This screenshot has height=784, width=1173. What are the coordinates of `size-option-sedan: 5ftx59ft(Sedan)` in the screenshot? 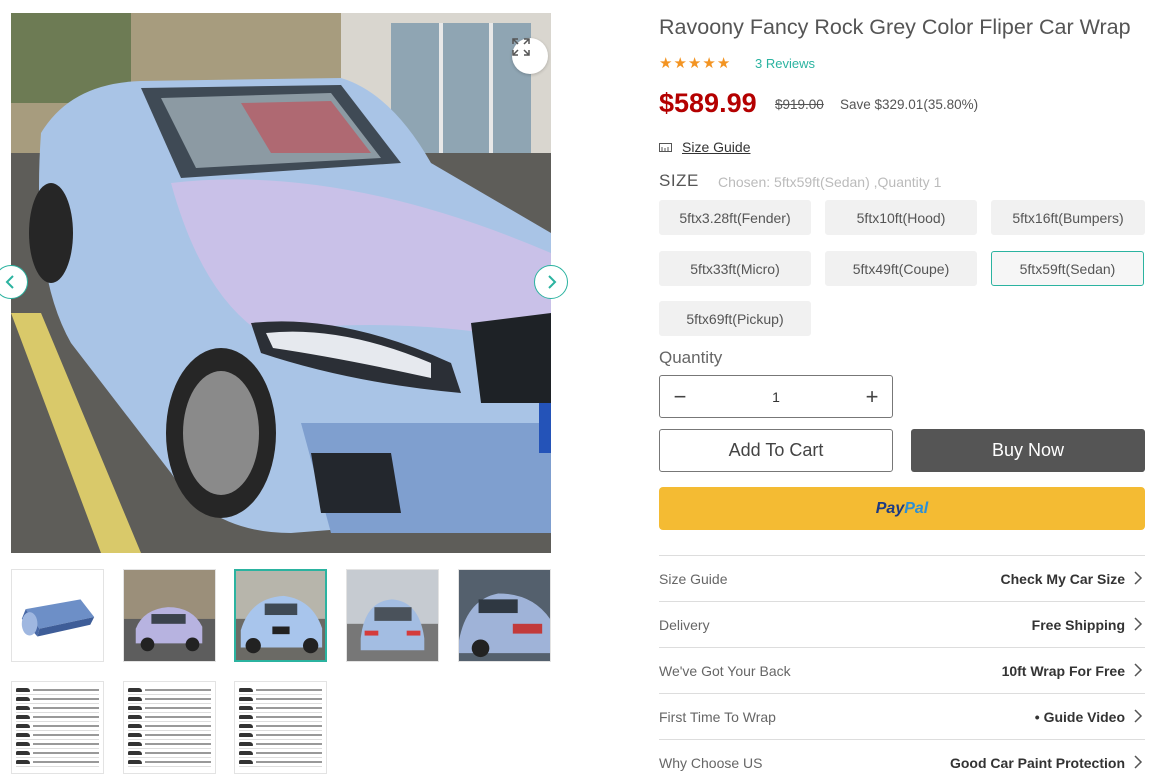 It's located at (1067, 268).